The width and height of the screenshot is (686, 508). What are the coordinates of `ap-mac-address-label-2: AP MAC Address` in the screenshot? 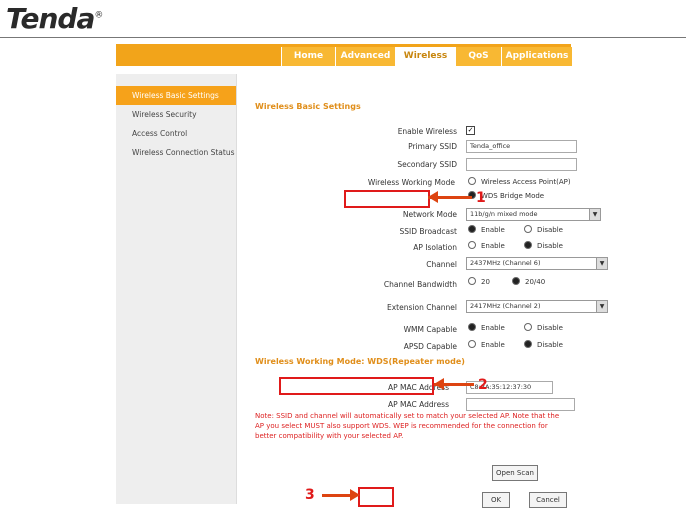 It's located at (418, 404).